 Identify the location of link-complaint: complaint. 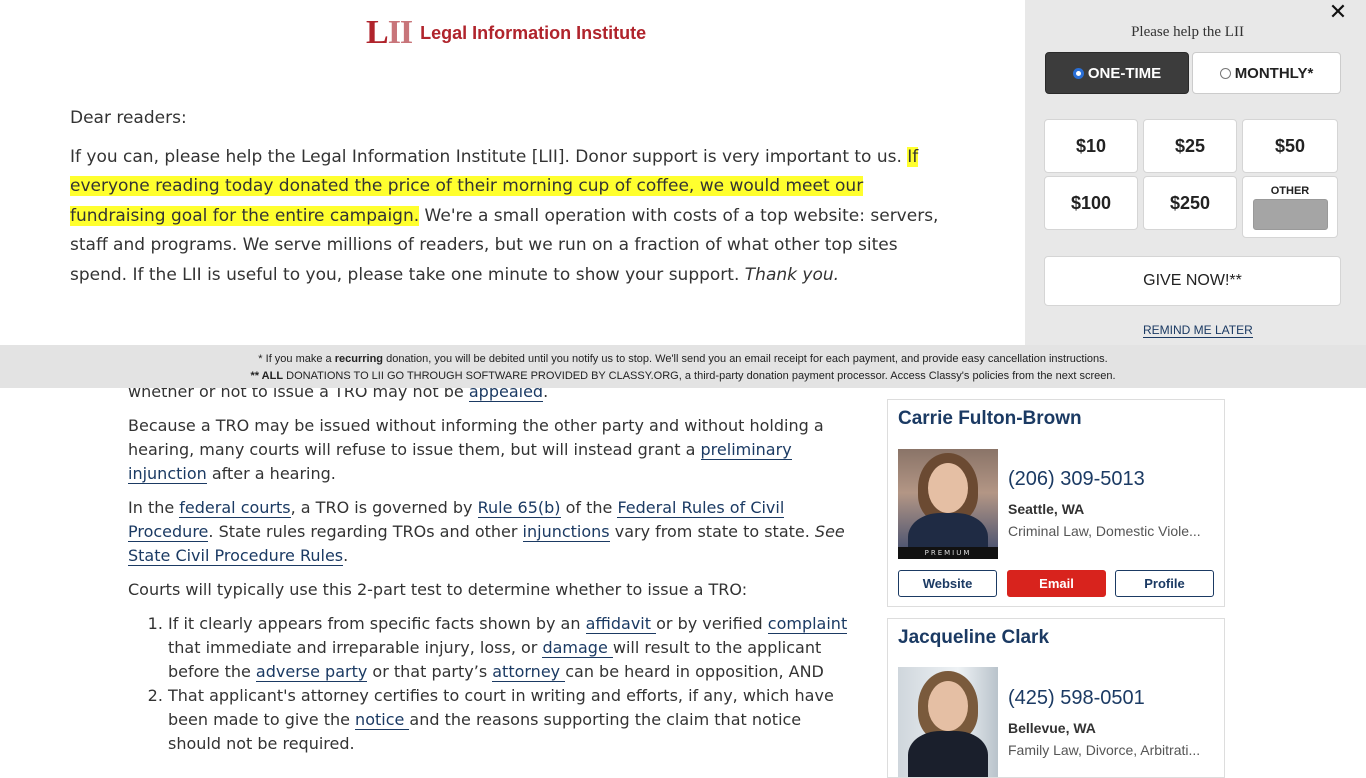
(807, 624).